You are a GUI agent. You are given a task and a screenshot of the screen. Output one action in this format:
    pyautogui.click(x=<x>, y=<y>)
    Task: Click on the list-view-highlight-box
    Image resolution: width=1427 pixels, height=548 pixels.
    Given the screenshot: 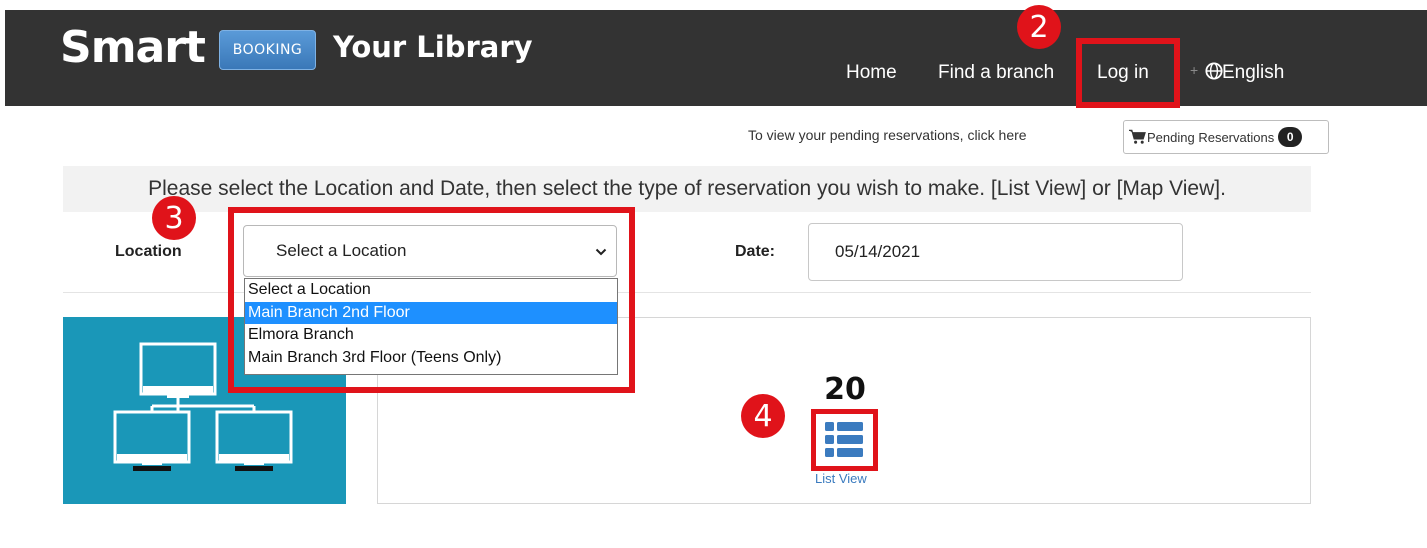 What is the action you would take?
    pyautogui.click(x=844, y=440)
    